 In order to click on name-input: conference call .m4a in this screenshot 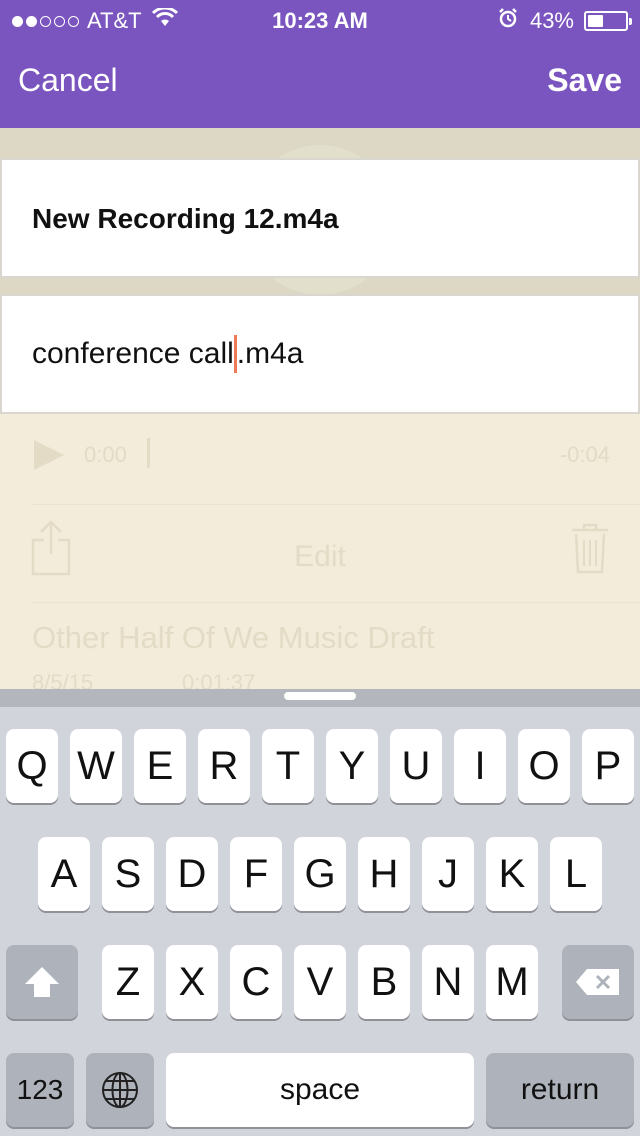, I will do `click(168, 354)`.